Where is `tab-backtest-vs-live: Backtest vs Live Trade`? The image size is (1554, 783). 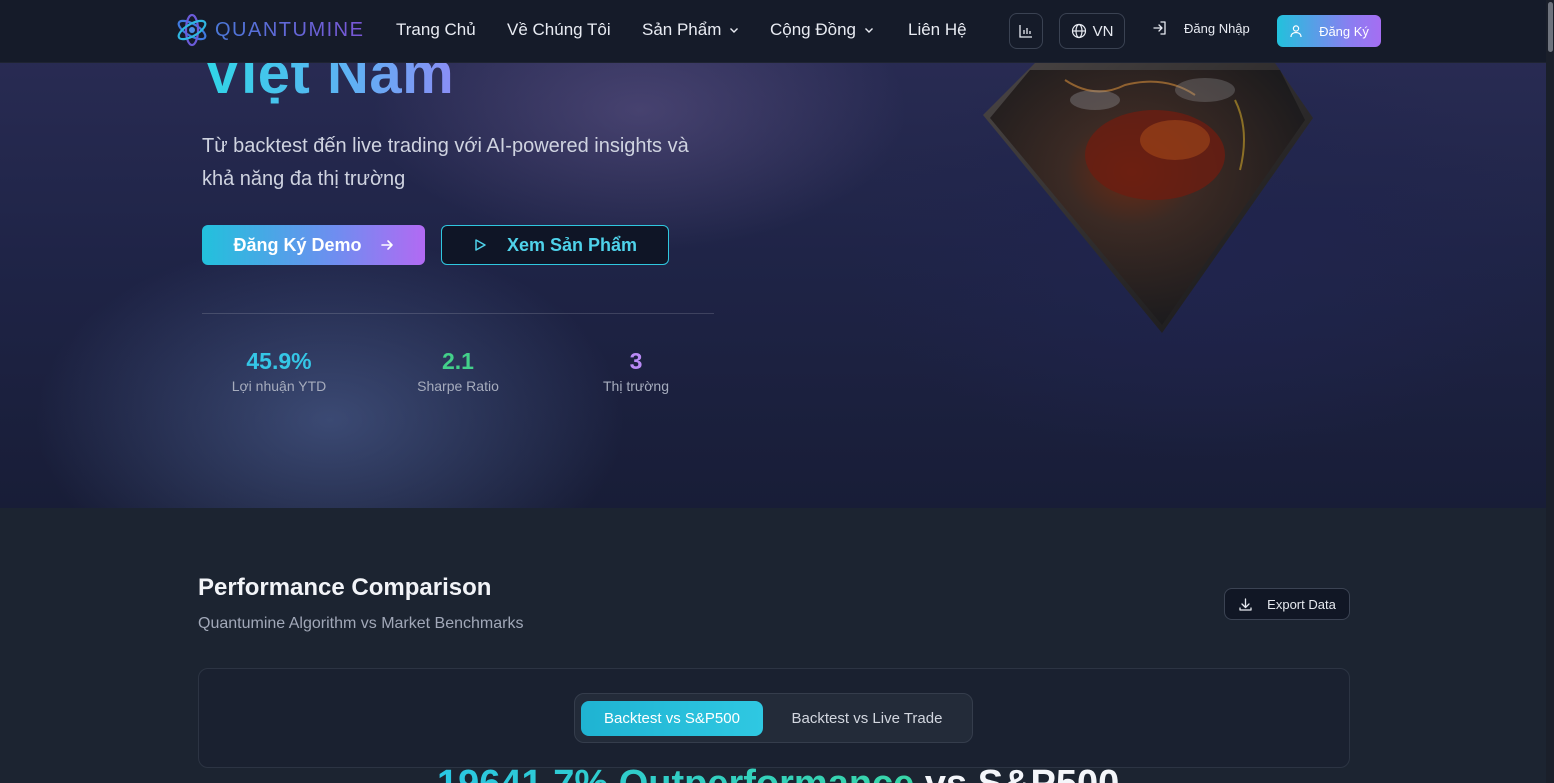 tab-backtest-vs-live: Backtest vs Live Trade is located at coordinates (867, 718).